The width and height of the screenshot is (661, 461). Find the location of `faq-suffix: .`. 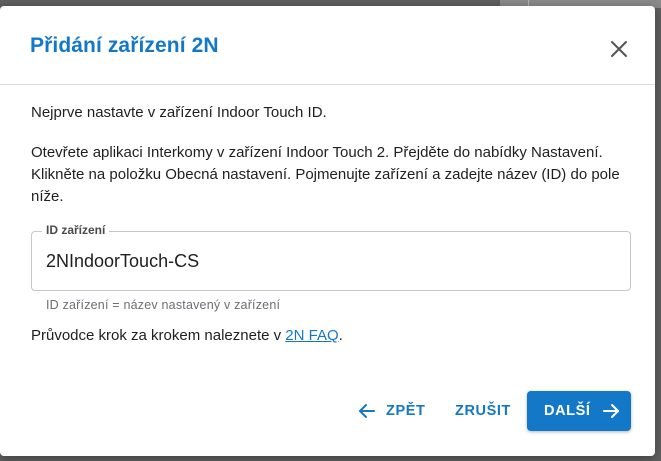

faq-suffix: . is located at coordinates (340, 335).